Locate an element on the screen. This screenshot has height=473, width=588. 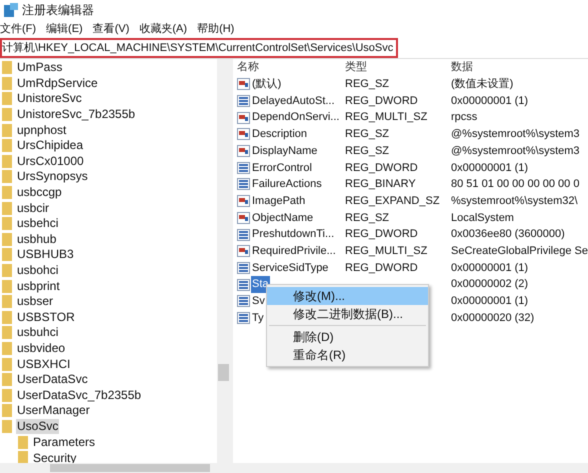
tree-item: USBXHCI is located at coordinates (44, 364).